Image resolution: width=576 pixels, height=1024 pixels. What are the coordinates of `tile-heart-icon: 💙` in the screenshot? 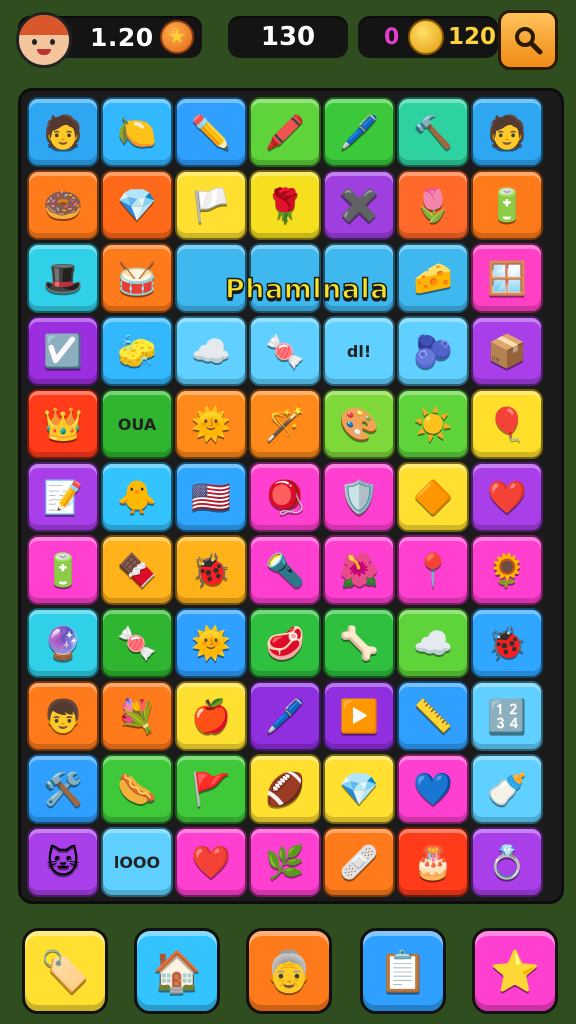 It's located at (433, 789).